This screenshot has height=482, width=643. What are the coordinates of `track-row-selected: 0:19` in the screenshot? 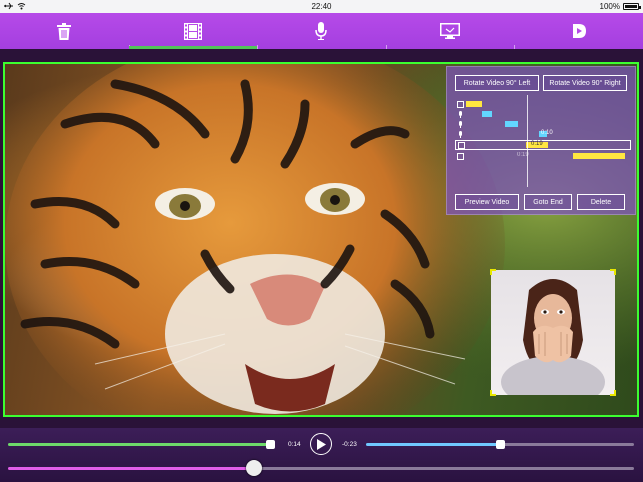 It's located at (543, 145).